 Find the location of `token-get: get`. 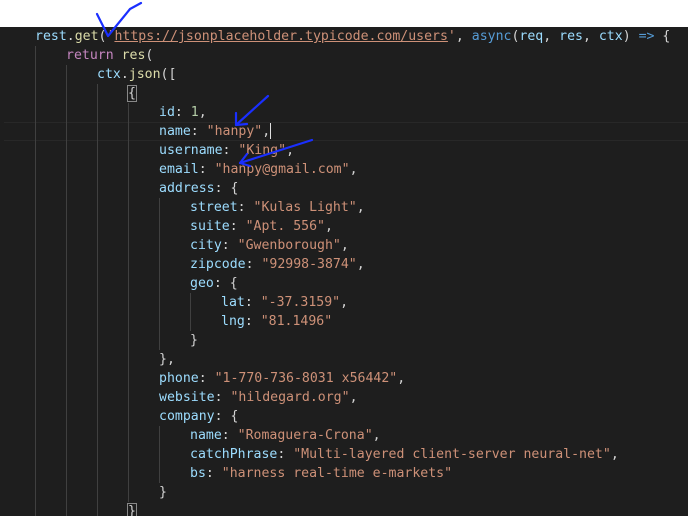

token-get: get is located at coordinates (86, 36).